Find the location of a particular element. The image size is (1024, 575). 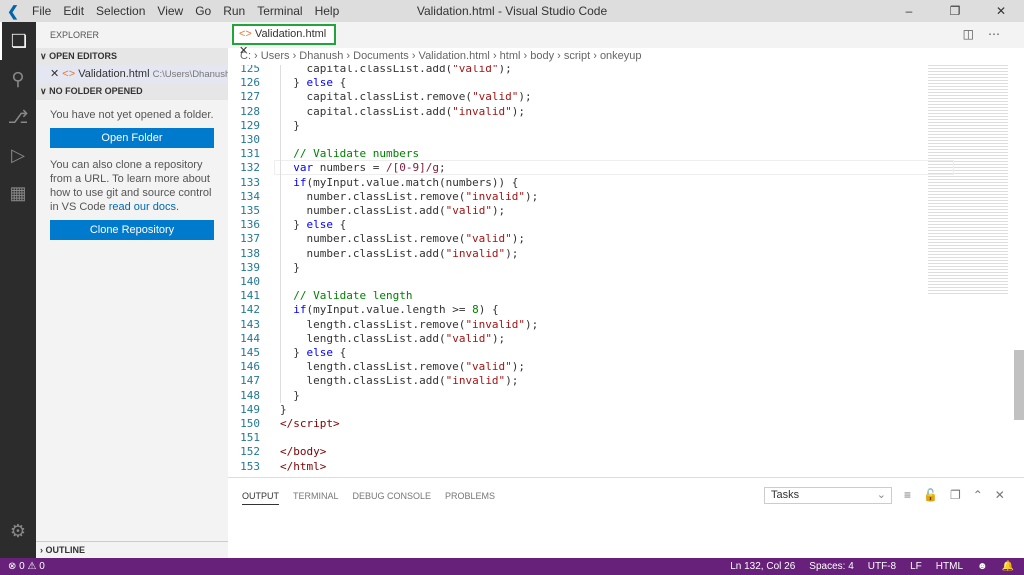

code-line: 138 number.classList.add("invalid"); is located at coordinates (573, 254).